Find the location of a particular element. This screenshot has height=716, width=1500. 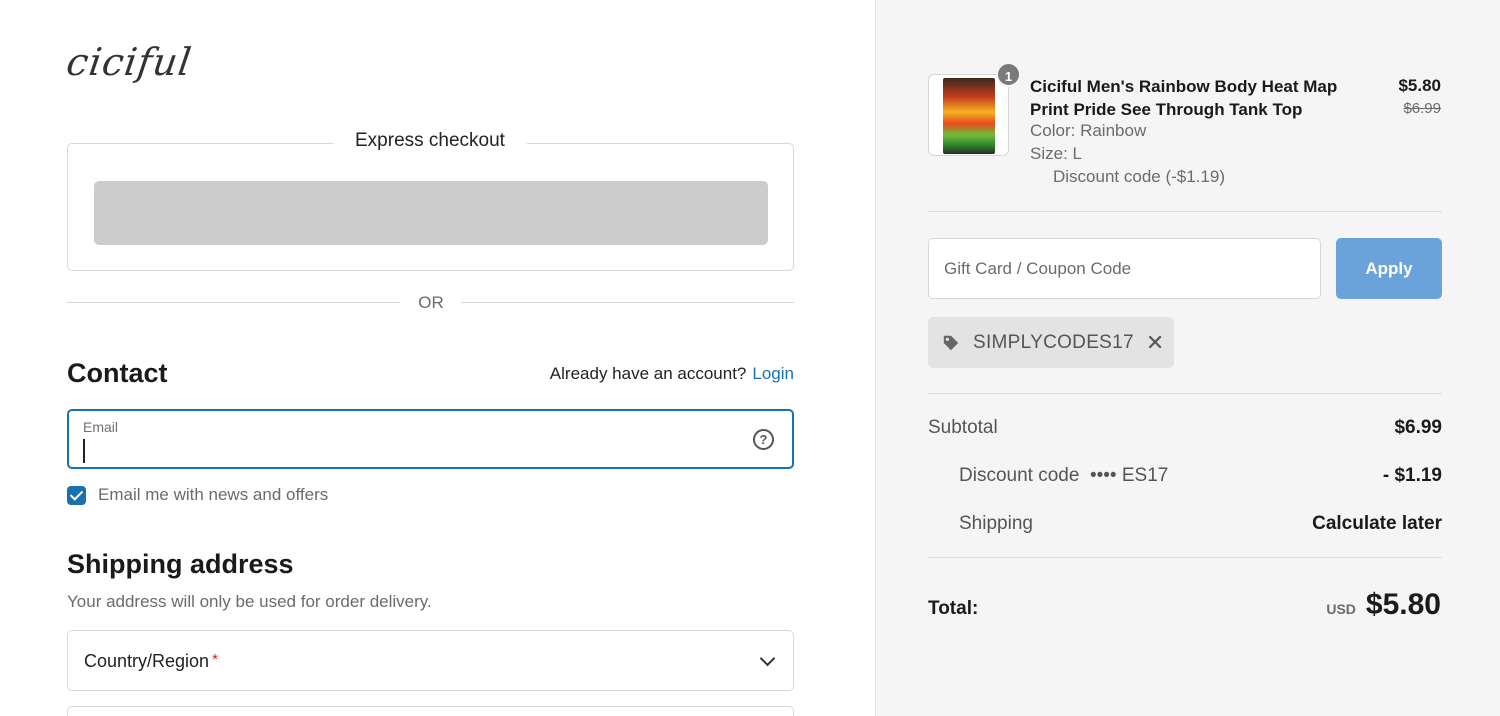

applied-code-chip: SIMPLYCODES17 ✕ is located at coordinates (1051, 342).